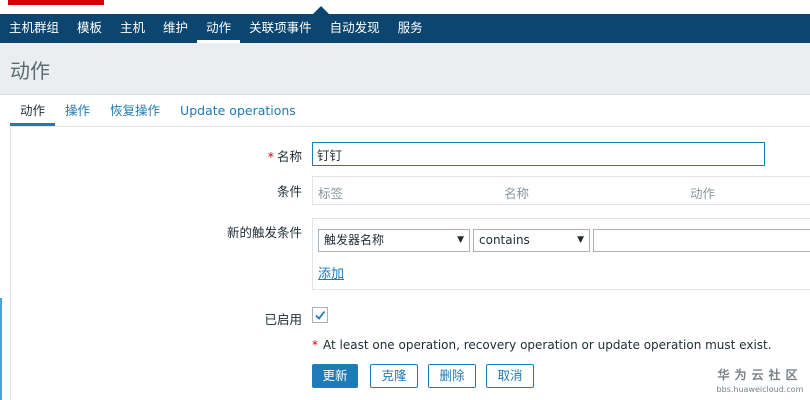 This screenshot has width=810, height=400. What do you see at coordinates (89, 28) in the screenshot?
I see `nav-item-templates: 模板` at bounding box center [89, 28].